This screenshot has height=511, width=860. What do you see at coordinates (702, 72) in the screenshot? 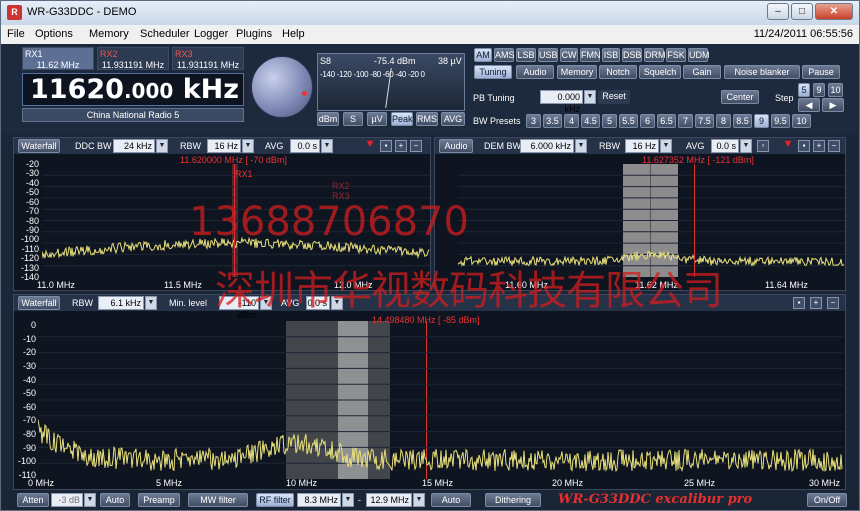
I see `tab-gain: Gain` at bounding box center [702, 72].